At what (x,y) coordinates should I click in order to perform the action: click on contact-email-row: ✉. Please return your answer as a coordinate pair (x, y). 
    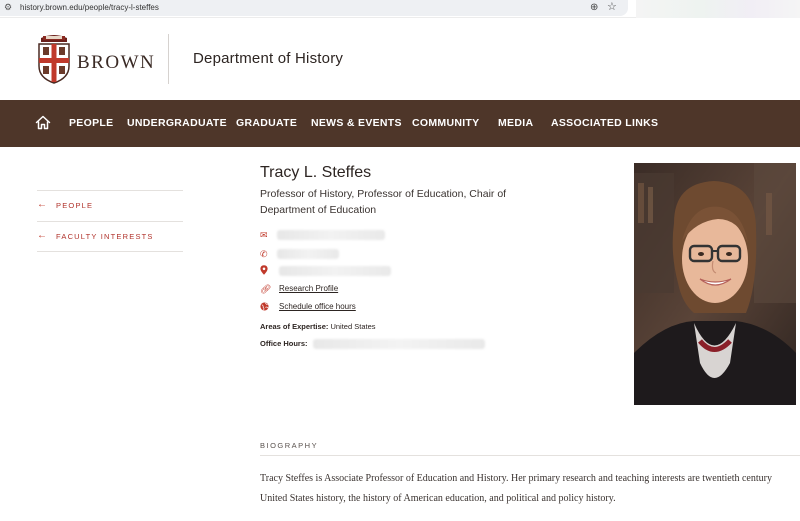
    Looking at the image, I should click on (330, 235).